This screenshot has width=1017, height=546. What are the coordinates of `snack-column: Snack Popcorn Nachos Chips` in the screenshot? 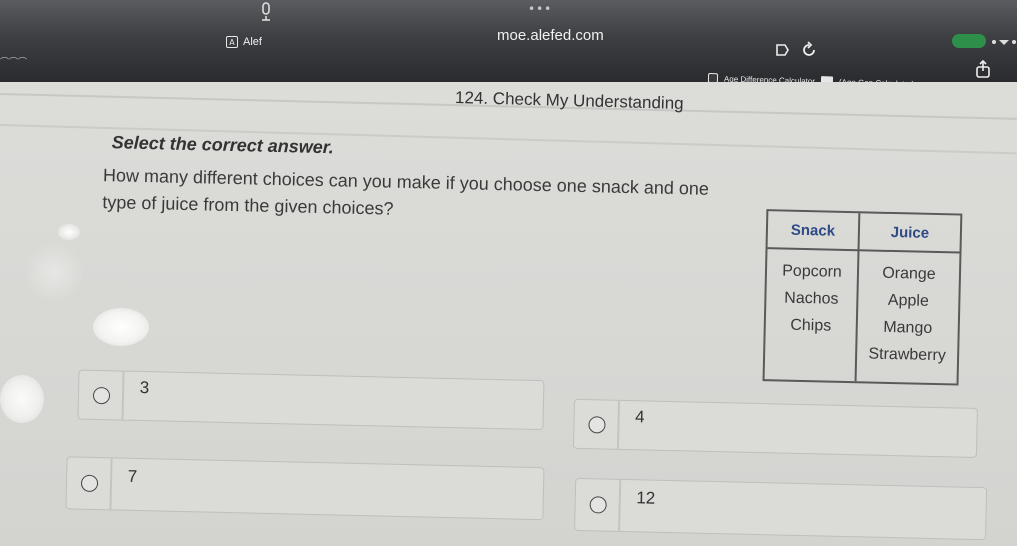 It's located at (812, 296).